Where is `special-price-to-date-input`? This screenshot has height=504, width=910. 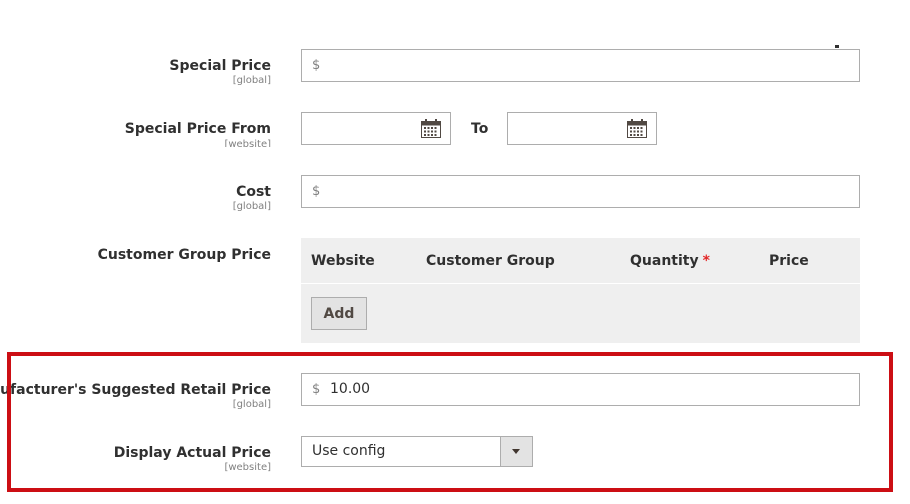 special-price-to-date-input is located at coordinates (582, 128).